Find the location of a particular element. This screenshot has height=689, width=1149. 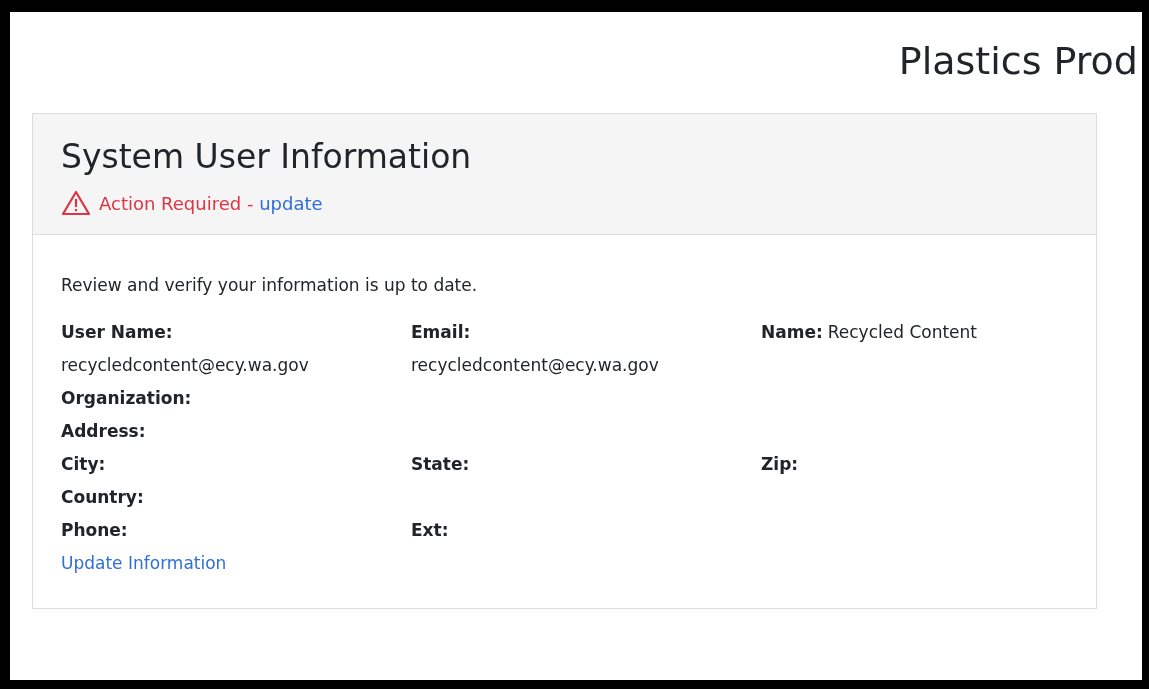

page-title: Plastics Prod is located at coordinates (1018, 61).